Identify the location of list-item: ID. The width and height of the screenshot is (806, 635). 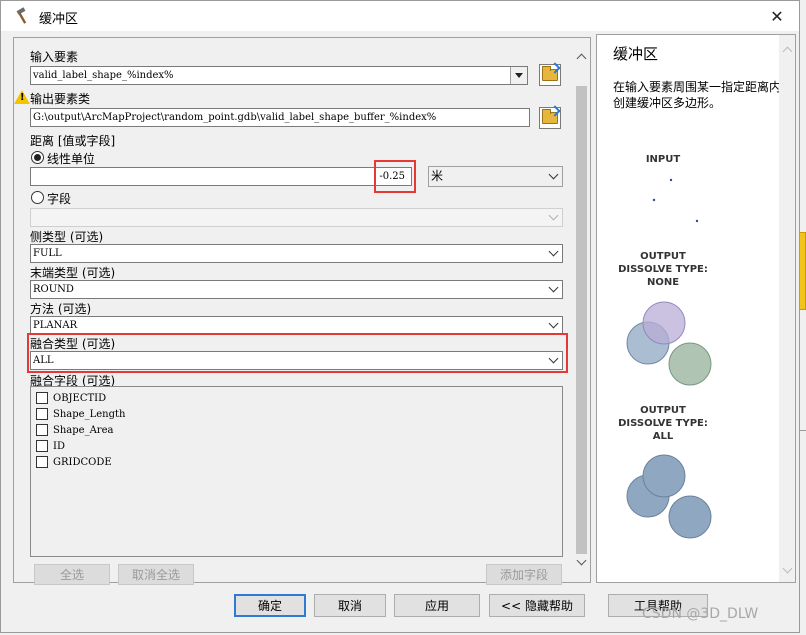
(50, 446).